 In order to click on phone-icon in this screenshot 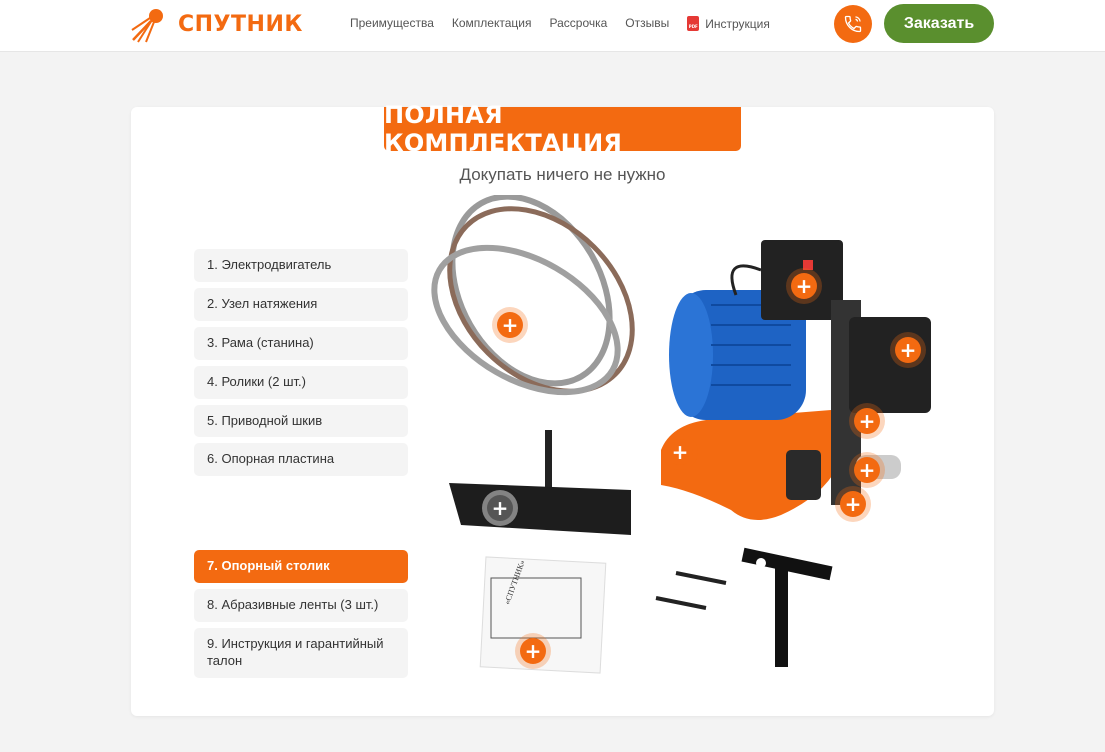, I will do `click(853, 24)`.